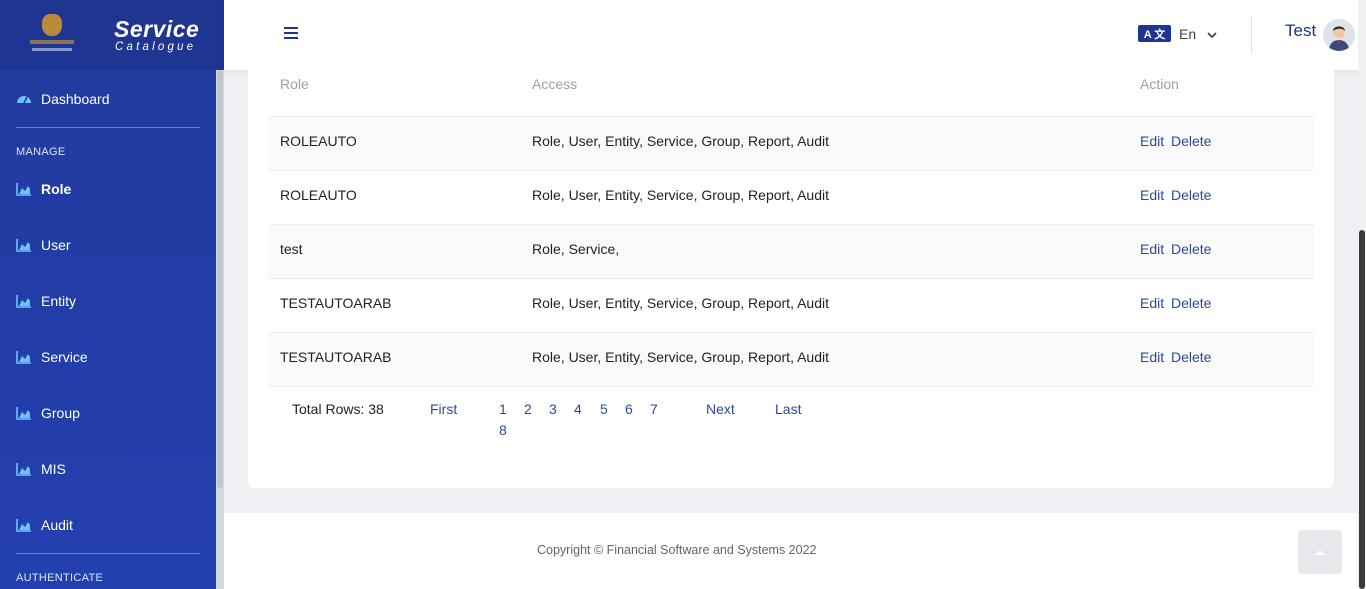  Describe the element at coordinates (443, 409) in the screenshot. I see `page-first: First` at that location.